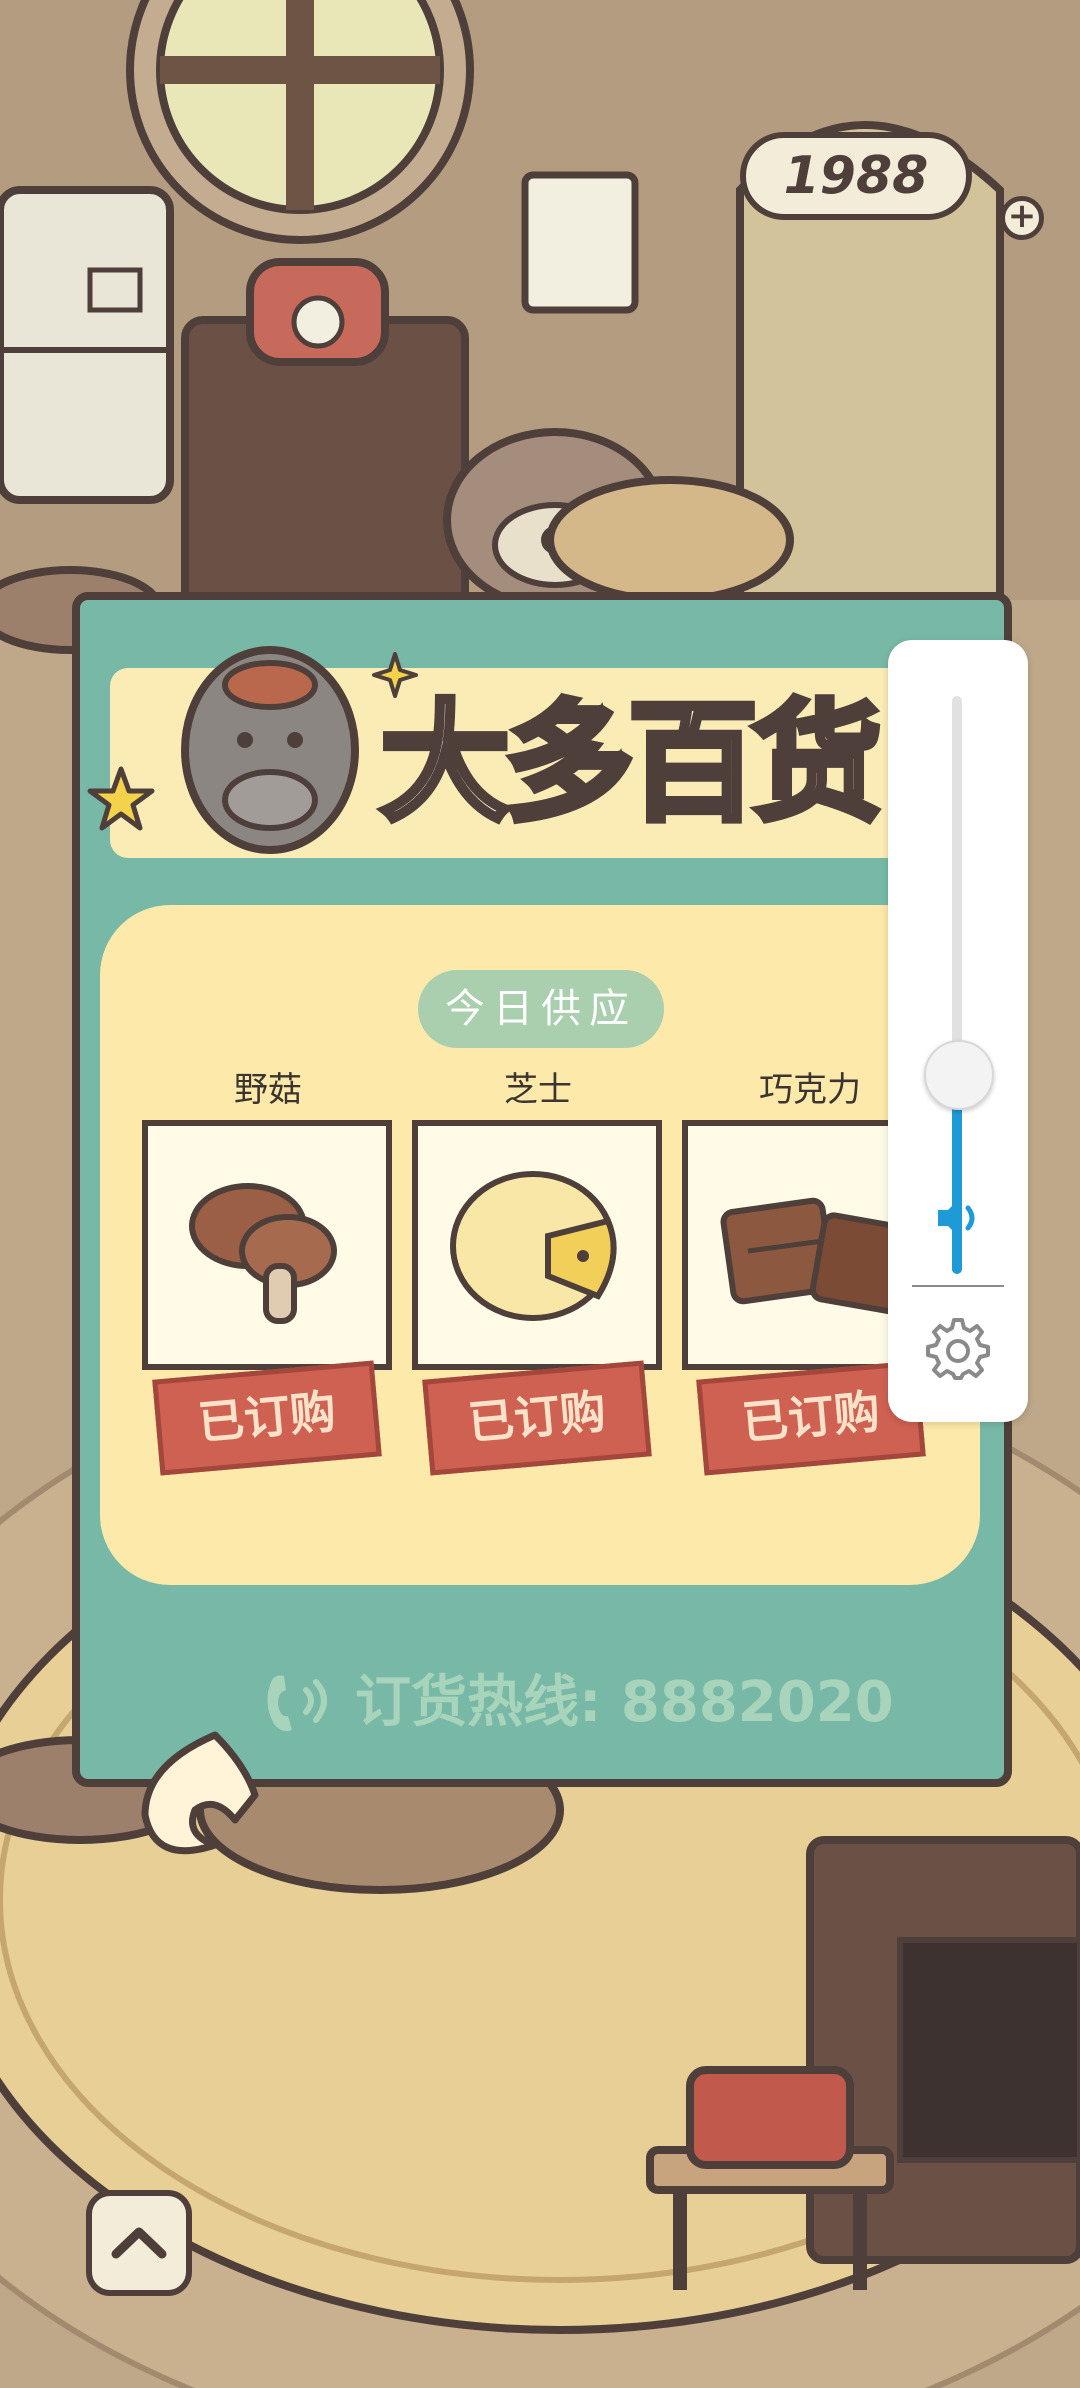 This screenshot has height=2388, width=1080. Describe the element at coordinates (263, 1253) in the screenshot. I see `mushroom-icon` at that location.